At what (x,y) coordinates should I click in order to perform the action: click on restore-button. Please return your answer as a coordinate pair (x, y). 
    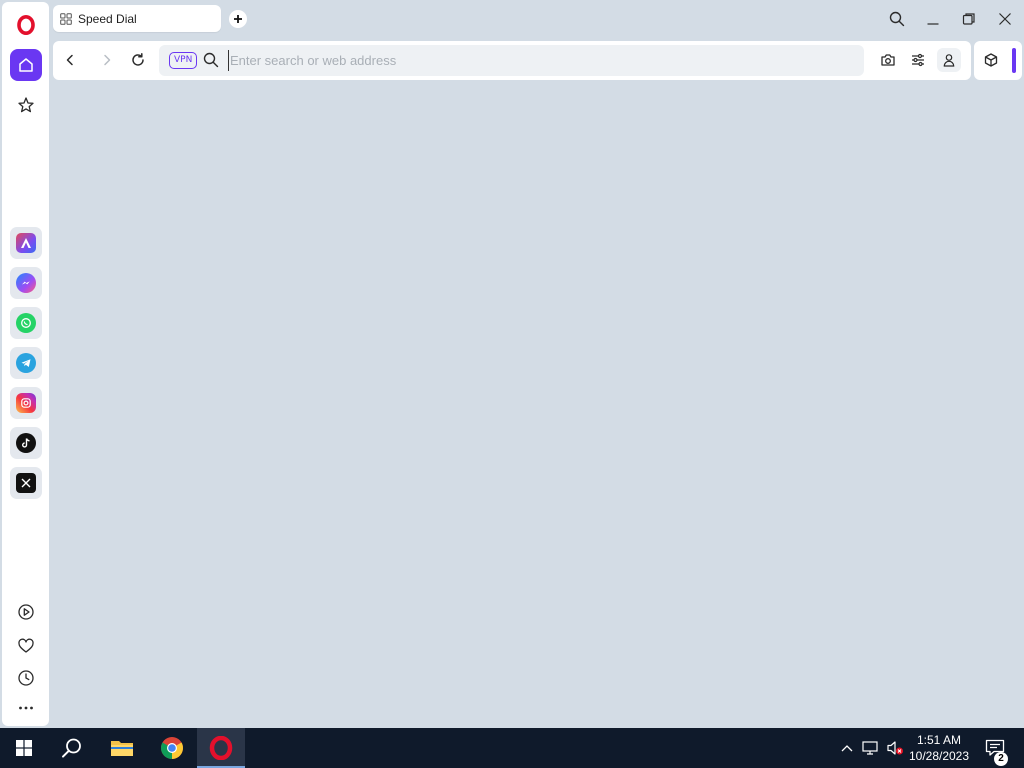
    Looking at the image, I should click on (969, 19).